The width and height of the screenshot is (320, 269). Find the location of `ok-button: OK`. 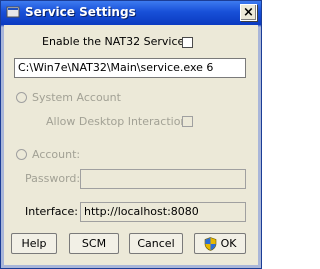

ok-button: OK is located at coordinates (220, 243).